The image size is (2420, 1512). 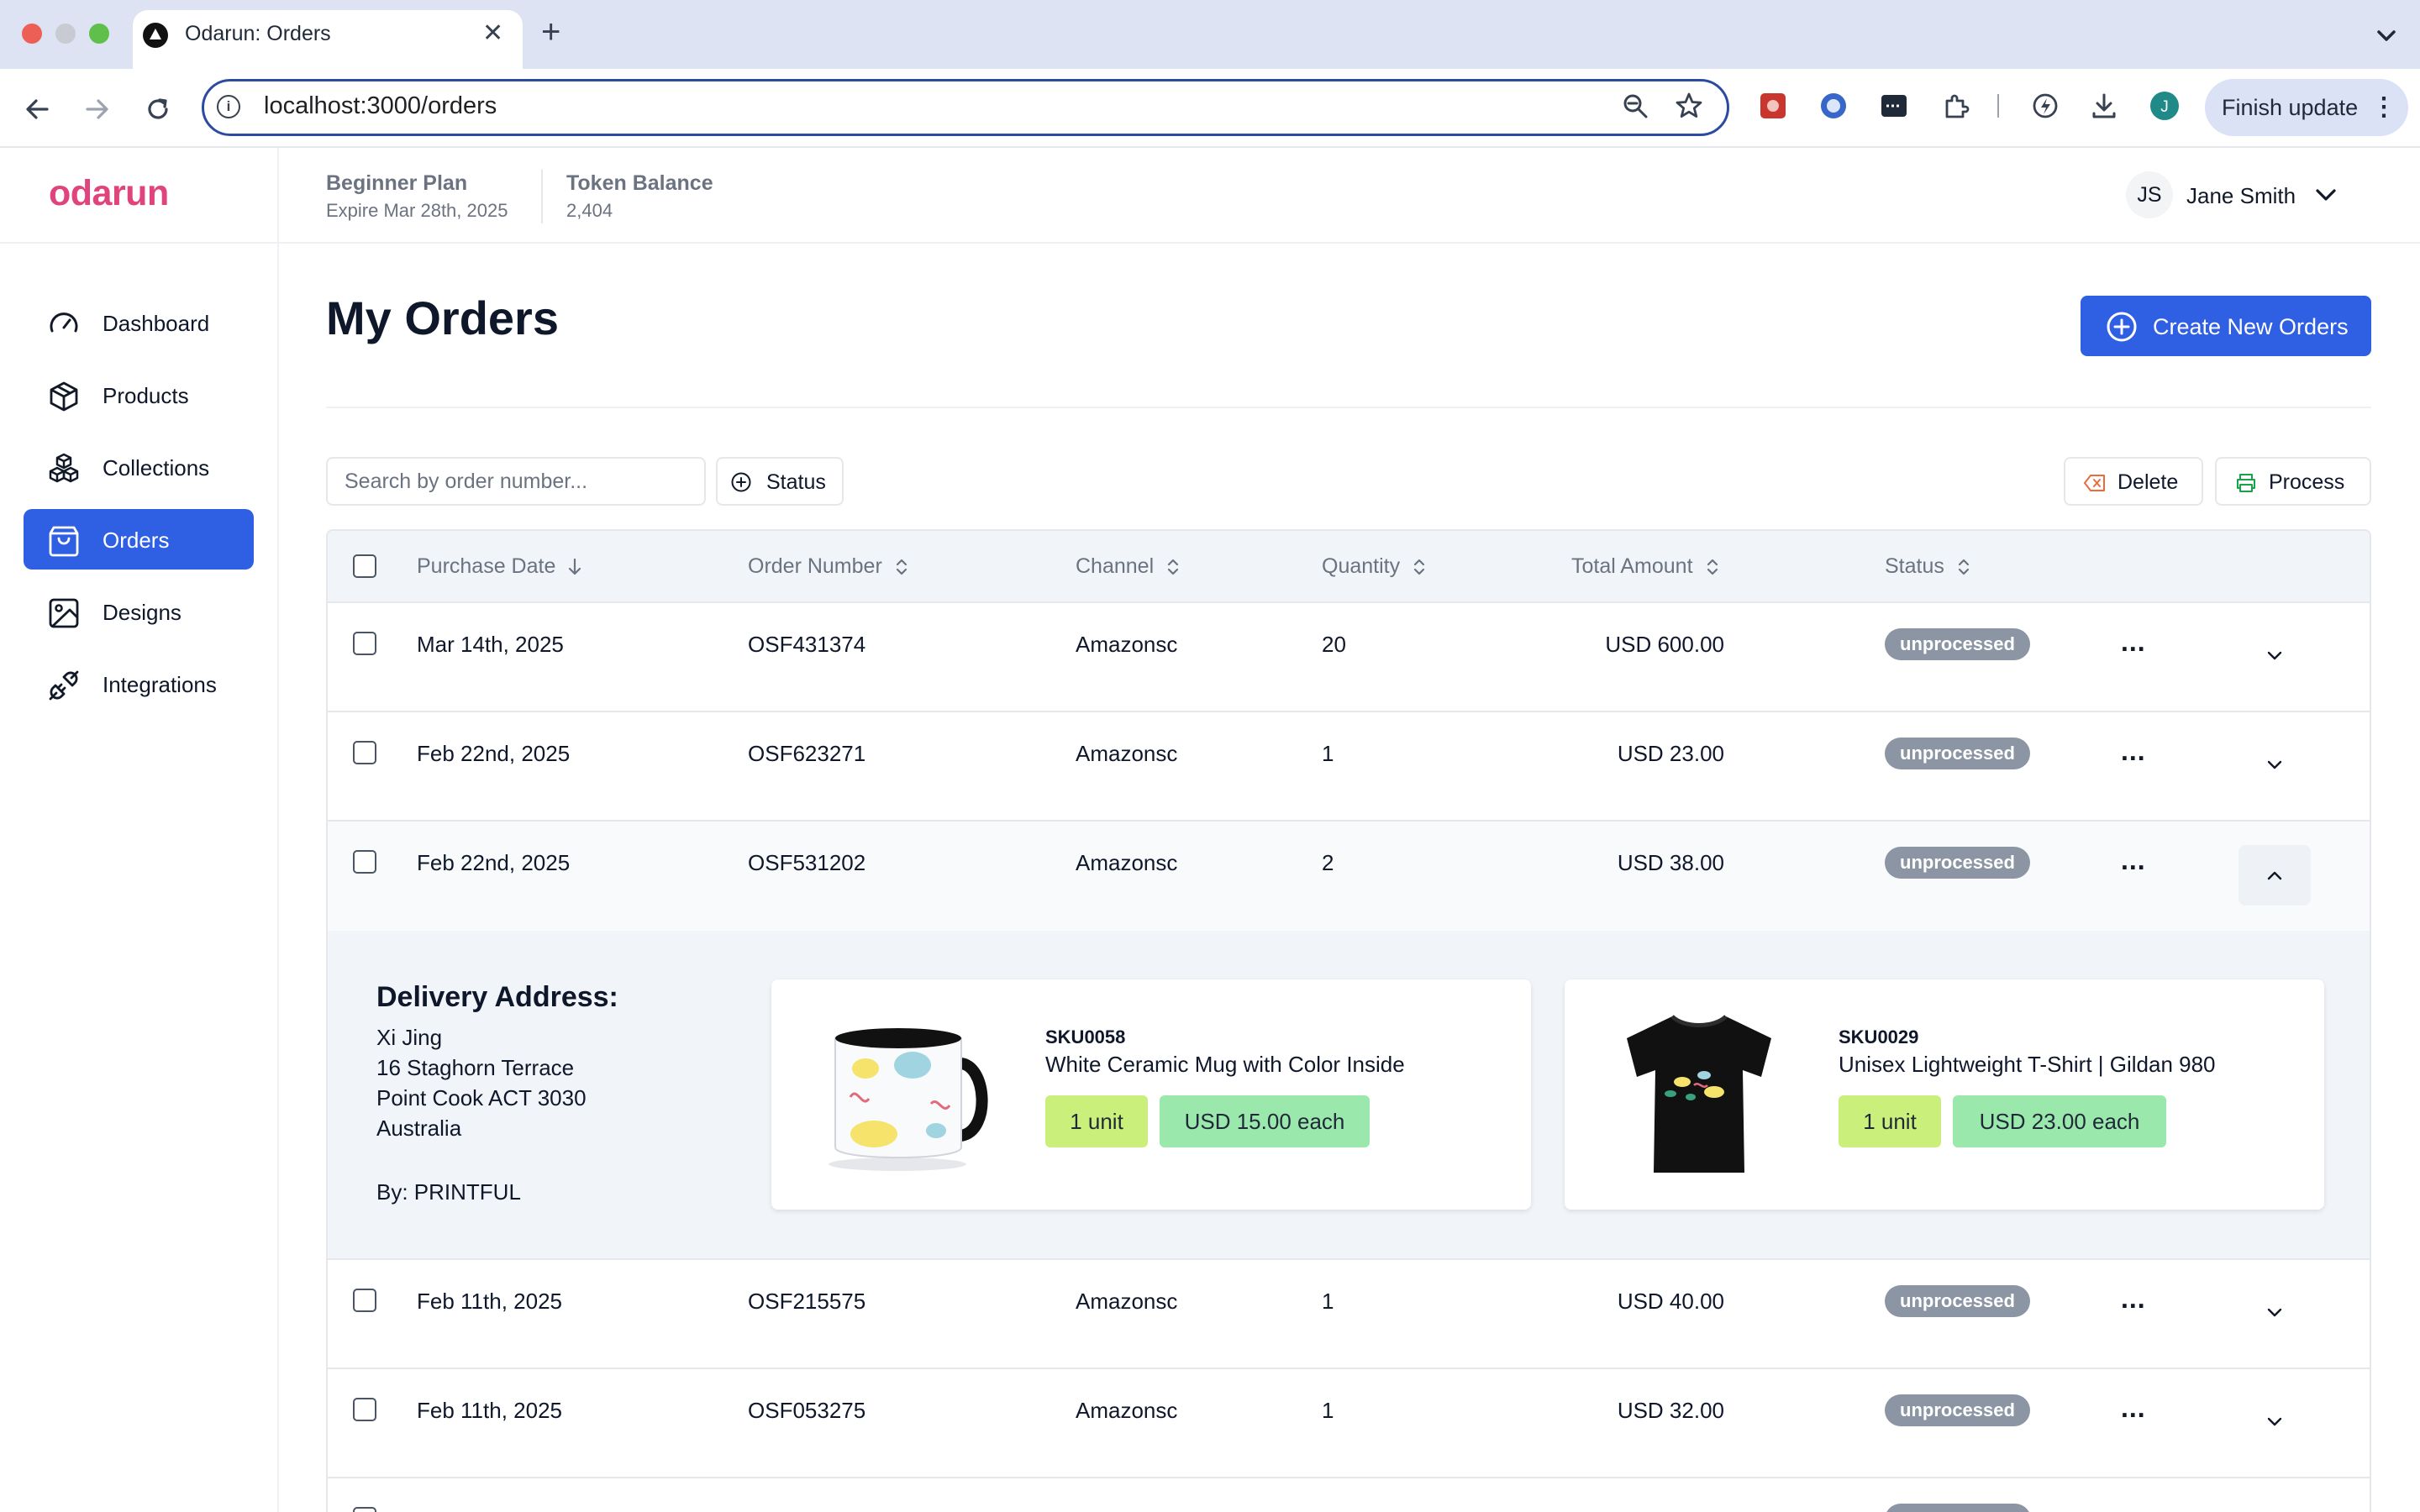 I want to click on sidebar-item-orders: Orders, so click(x=139, y=539).